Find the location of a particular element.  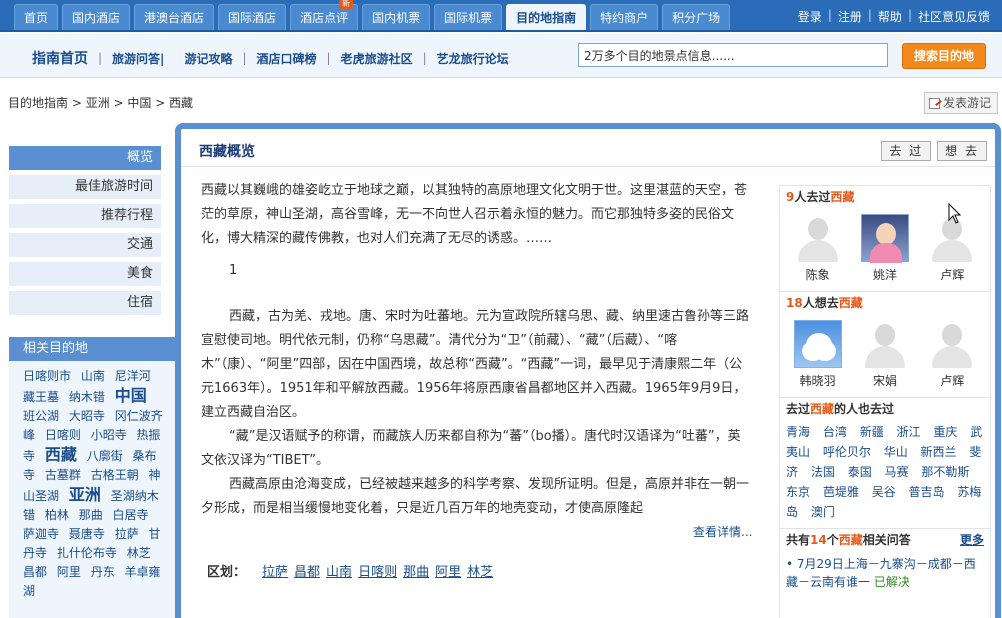

post-travel-note-button: 发表游记 is located at coordinates (960, 103).